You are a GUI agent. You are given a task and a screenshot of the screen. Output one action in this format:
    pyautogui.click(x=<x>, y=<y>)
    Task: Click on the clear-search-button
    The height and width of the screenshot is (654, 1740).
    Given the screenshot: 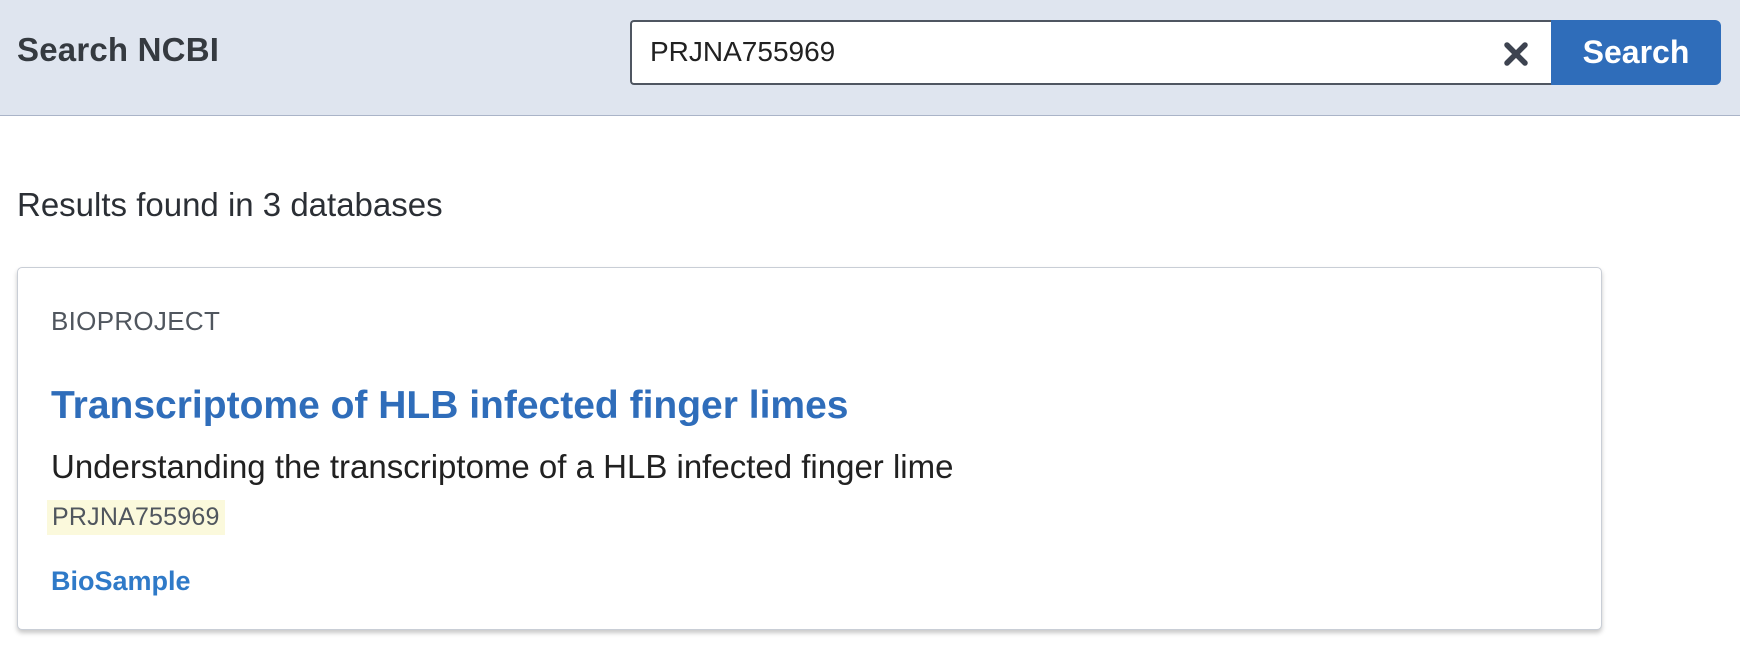 What is the action you would take?
    pyautogui.click(x=1516, y=54)
    